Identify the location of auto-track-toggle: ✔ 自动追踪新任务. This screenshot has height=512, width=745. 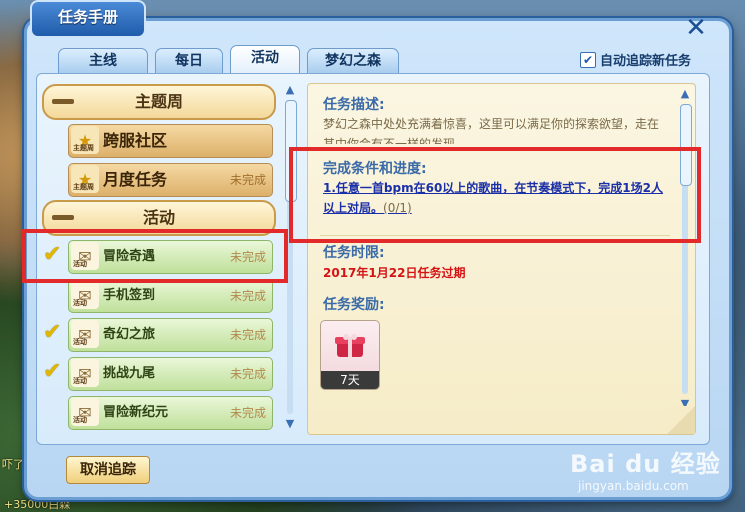
(635, 59).